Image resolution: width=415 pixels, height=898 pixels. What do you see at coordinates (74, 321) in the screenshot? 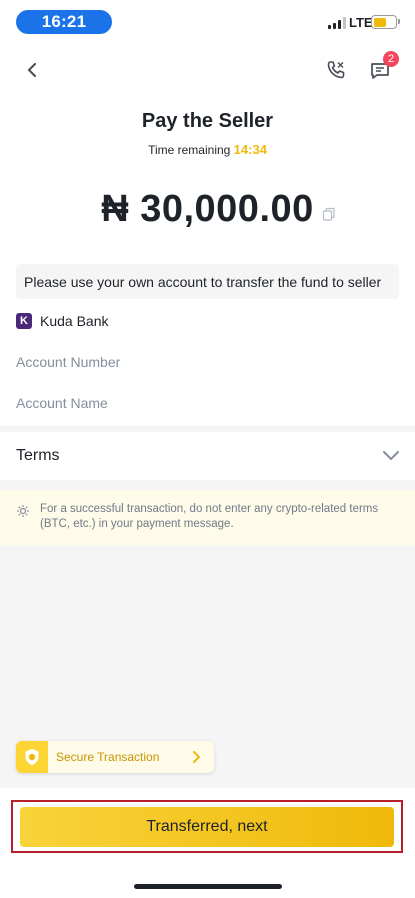
I see `bank-name: Kuda Bank` at bounding box center [74, 321].